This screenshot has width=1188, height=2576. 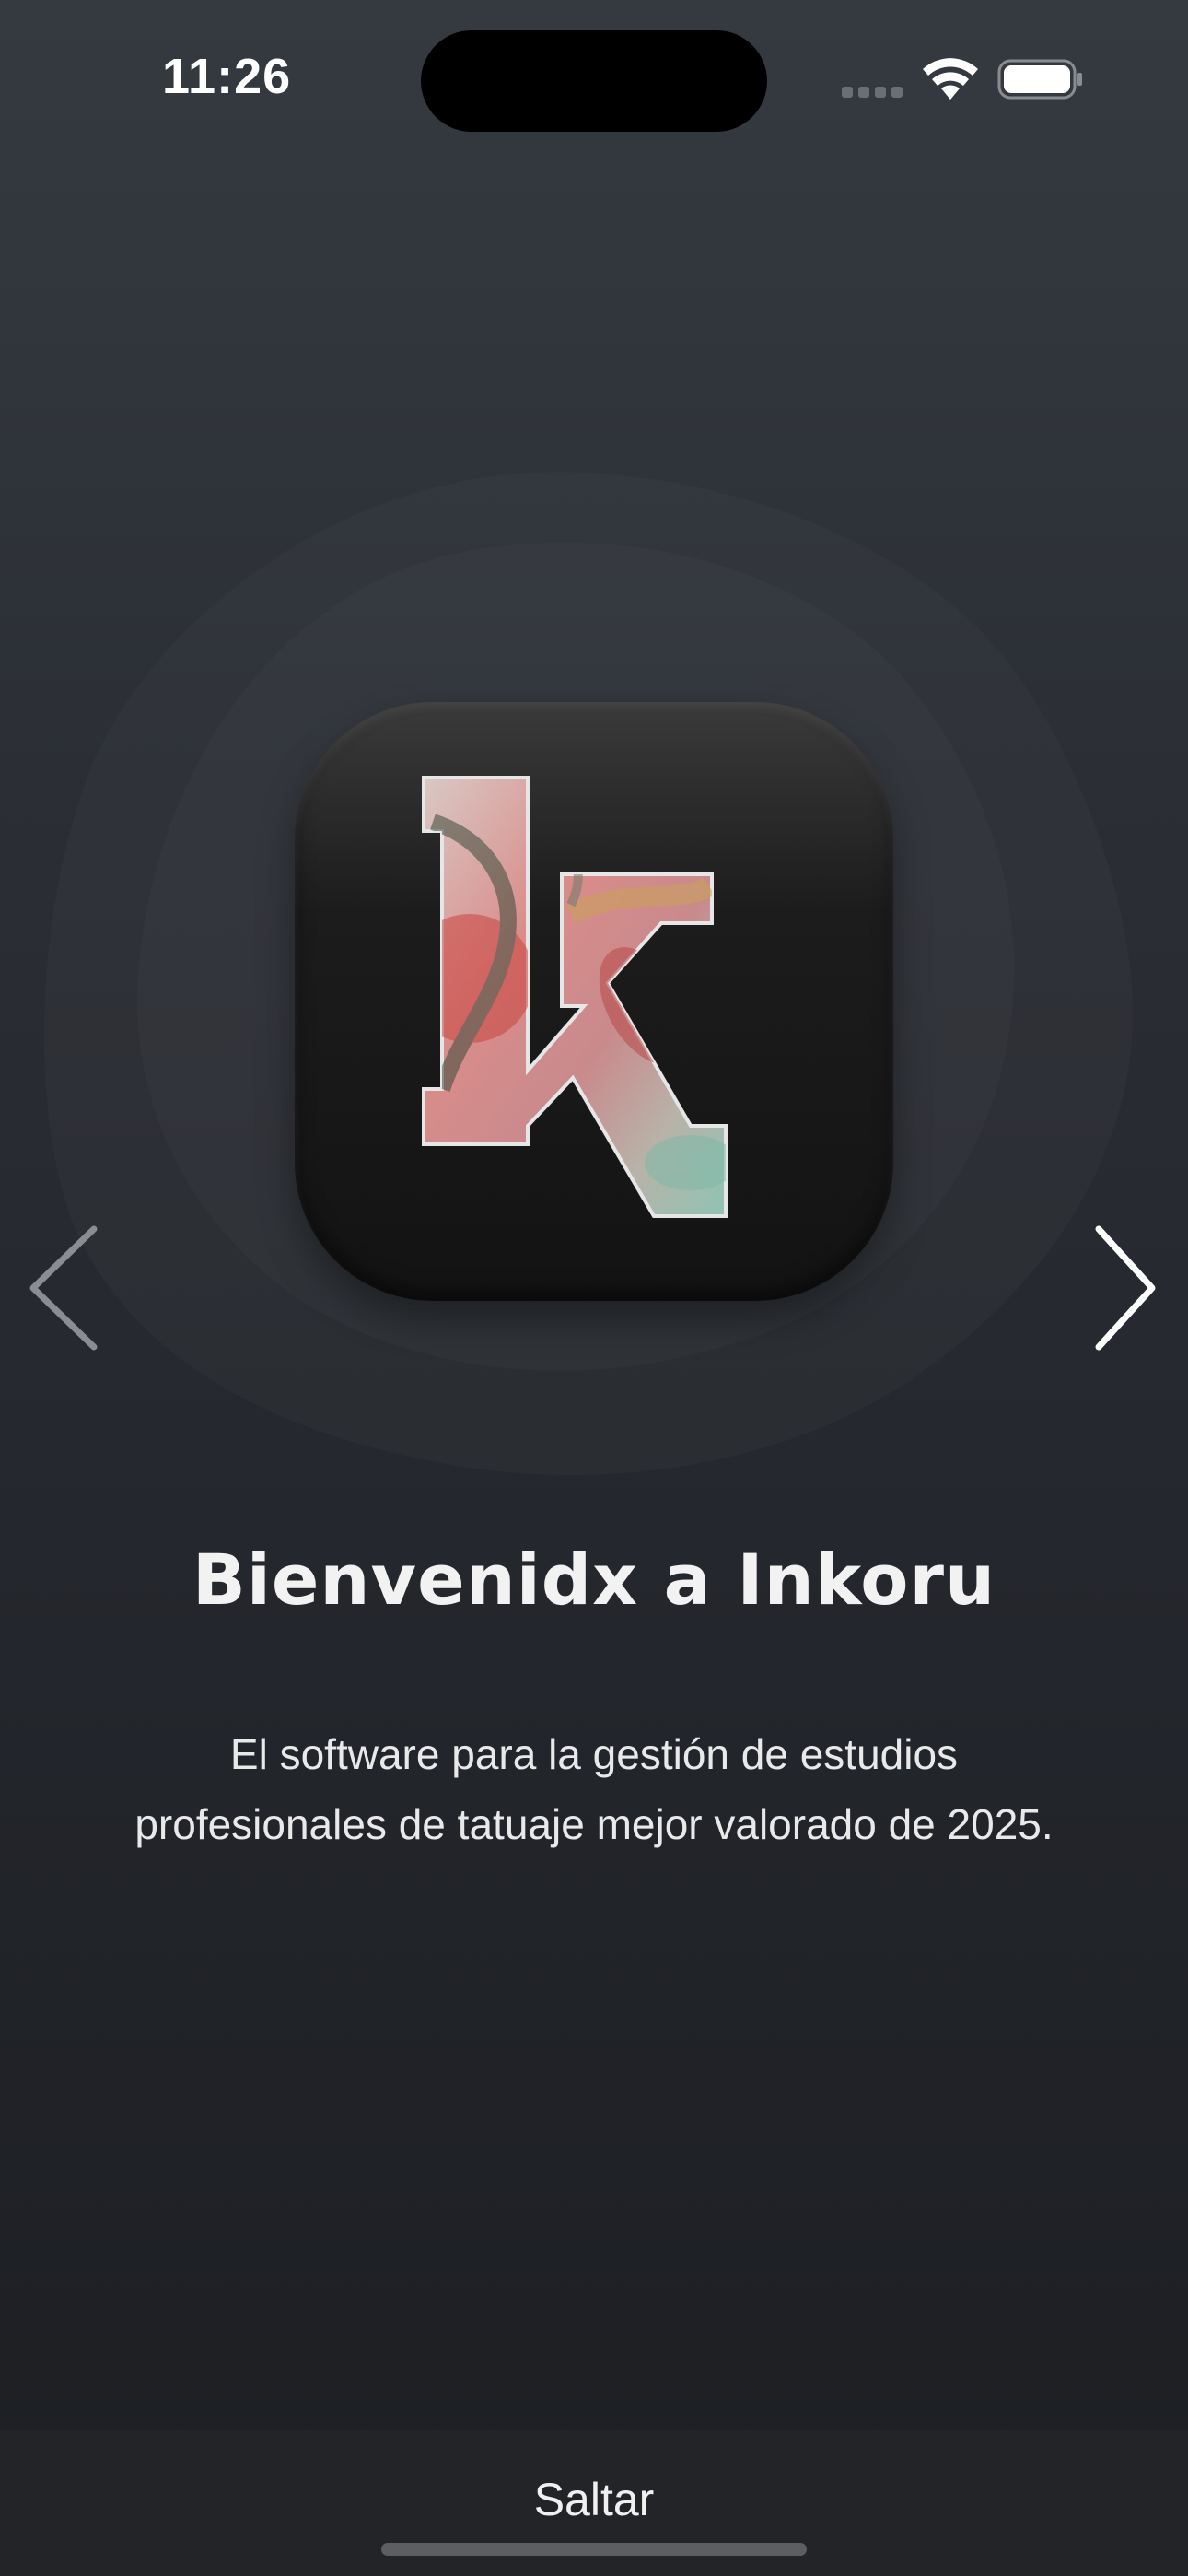 What do you see at coordinates (594, 2499) in the screenshot?
I see `skip-button: Saltar` at bounding box center [594, 2499].